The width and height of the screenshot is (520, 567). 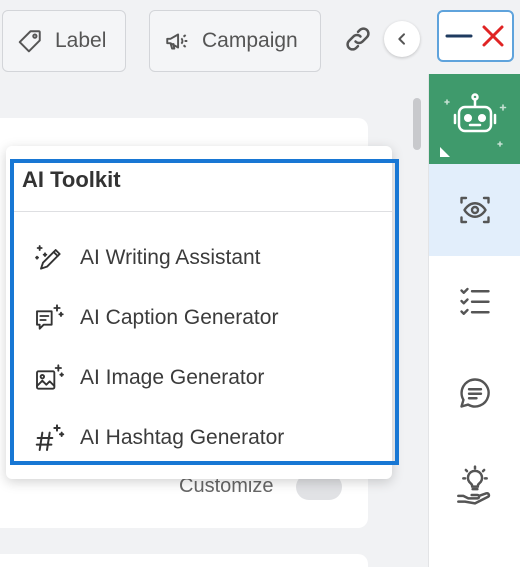 I want to click on rail-item-preview, so click(x=474, y=210).